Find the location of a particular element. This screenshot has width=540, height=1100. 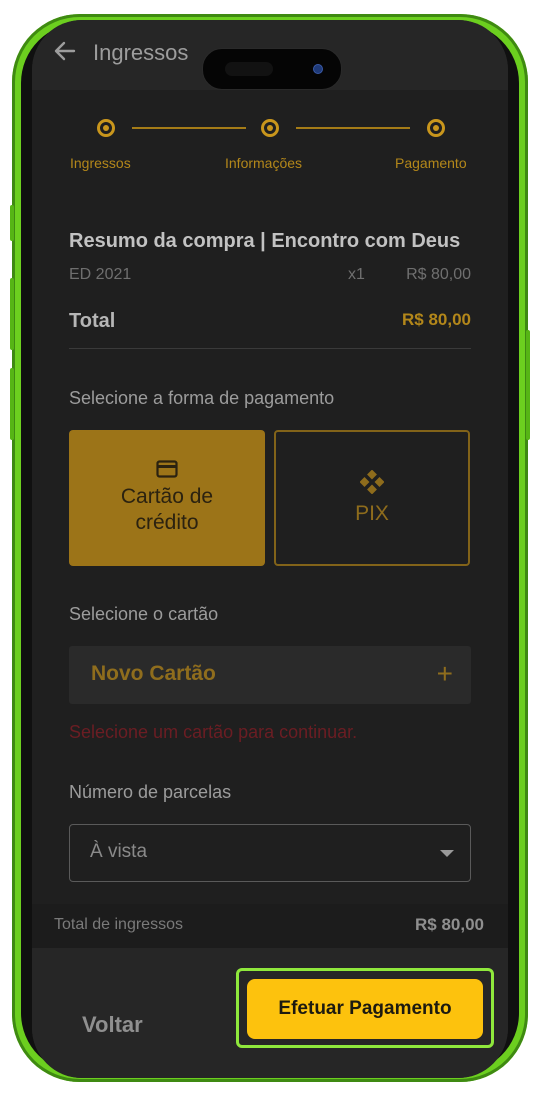

payment-option-pix-label: PIX is located at coordinates (372, 513).